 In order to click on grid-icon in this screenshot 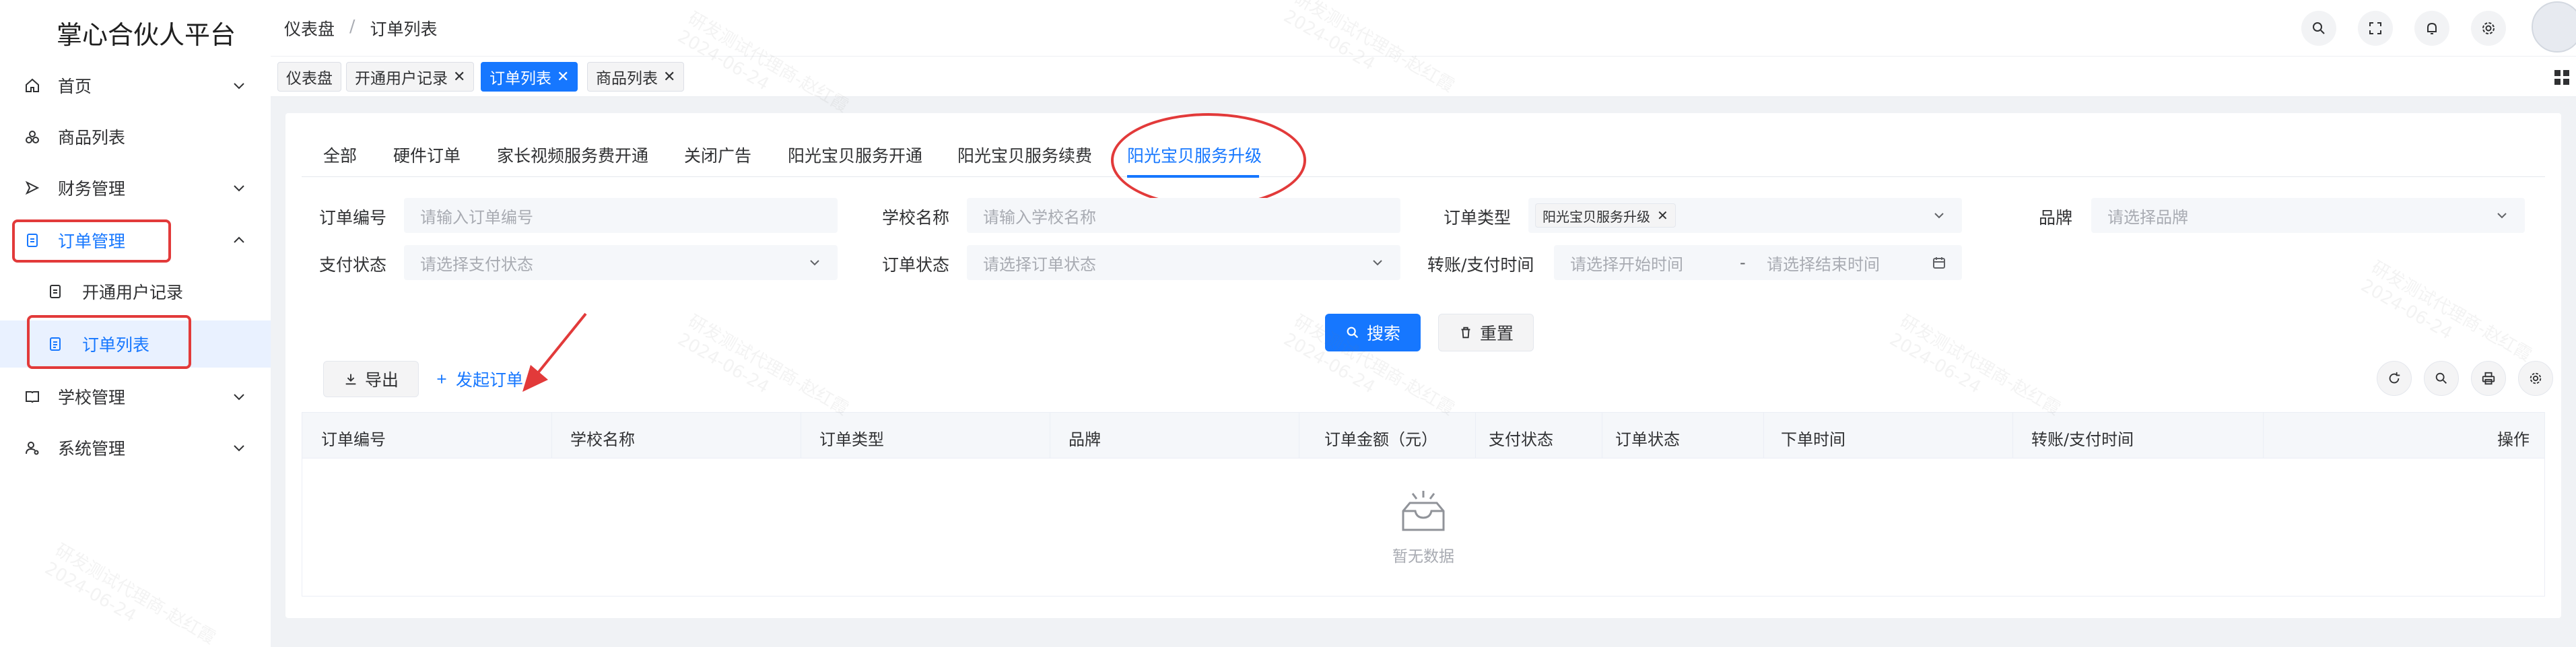, I will do `click(2562, 77)`.